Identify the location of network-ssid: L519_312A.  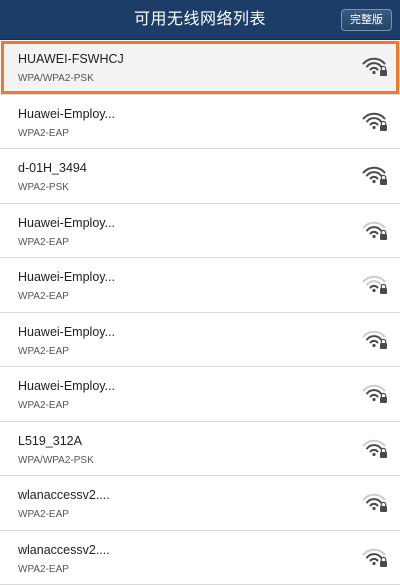
(50, 441).